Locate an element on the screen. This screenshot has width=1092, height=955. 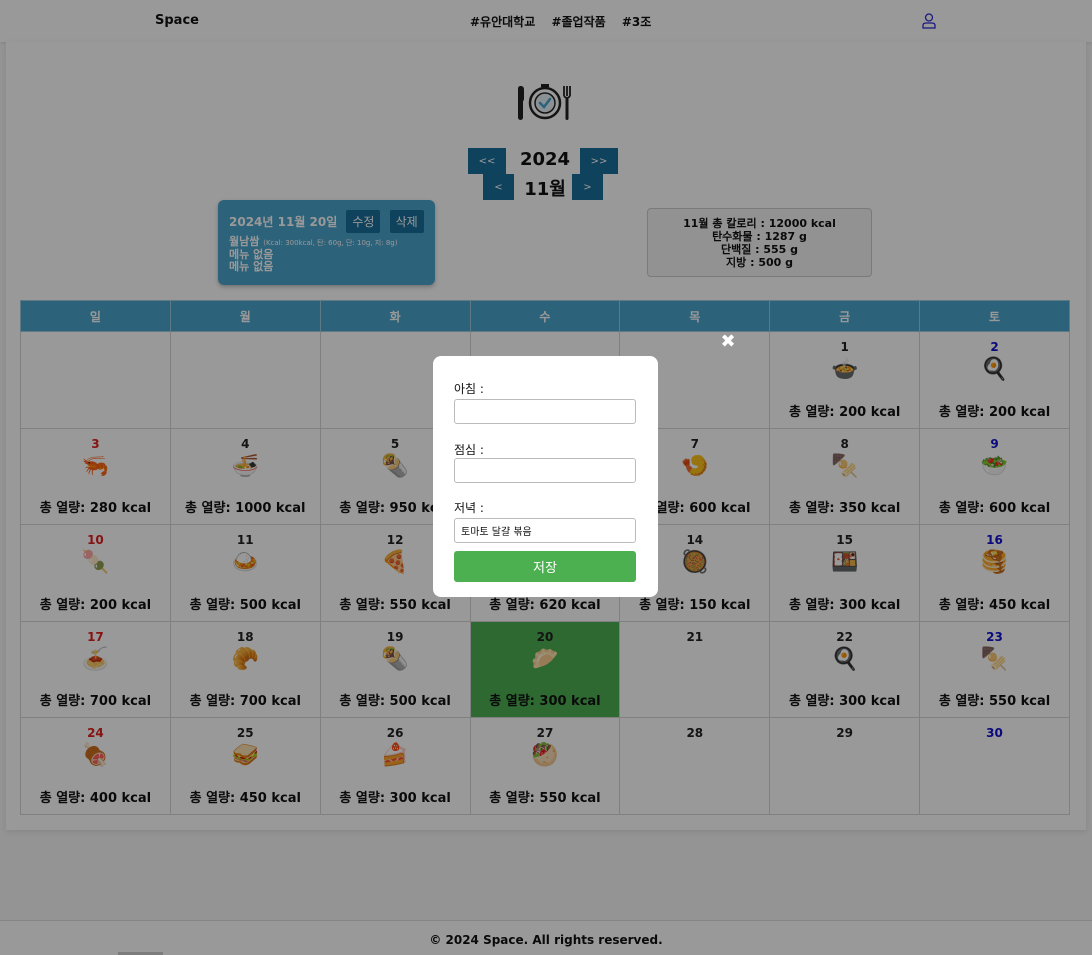
meal-edit-modal: 아침 : 점심 : 저녁 : 저장 is located at coordinates (545, 476).